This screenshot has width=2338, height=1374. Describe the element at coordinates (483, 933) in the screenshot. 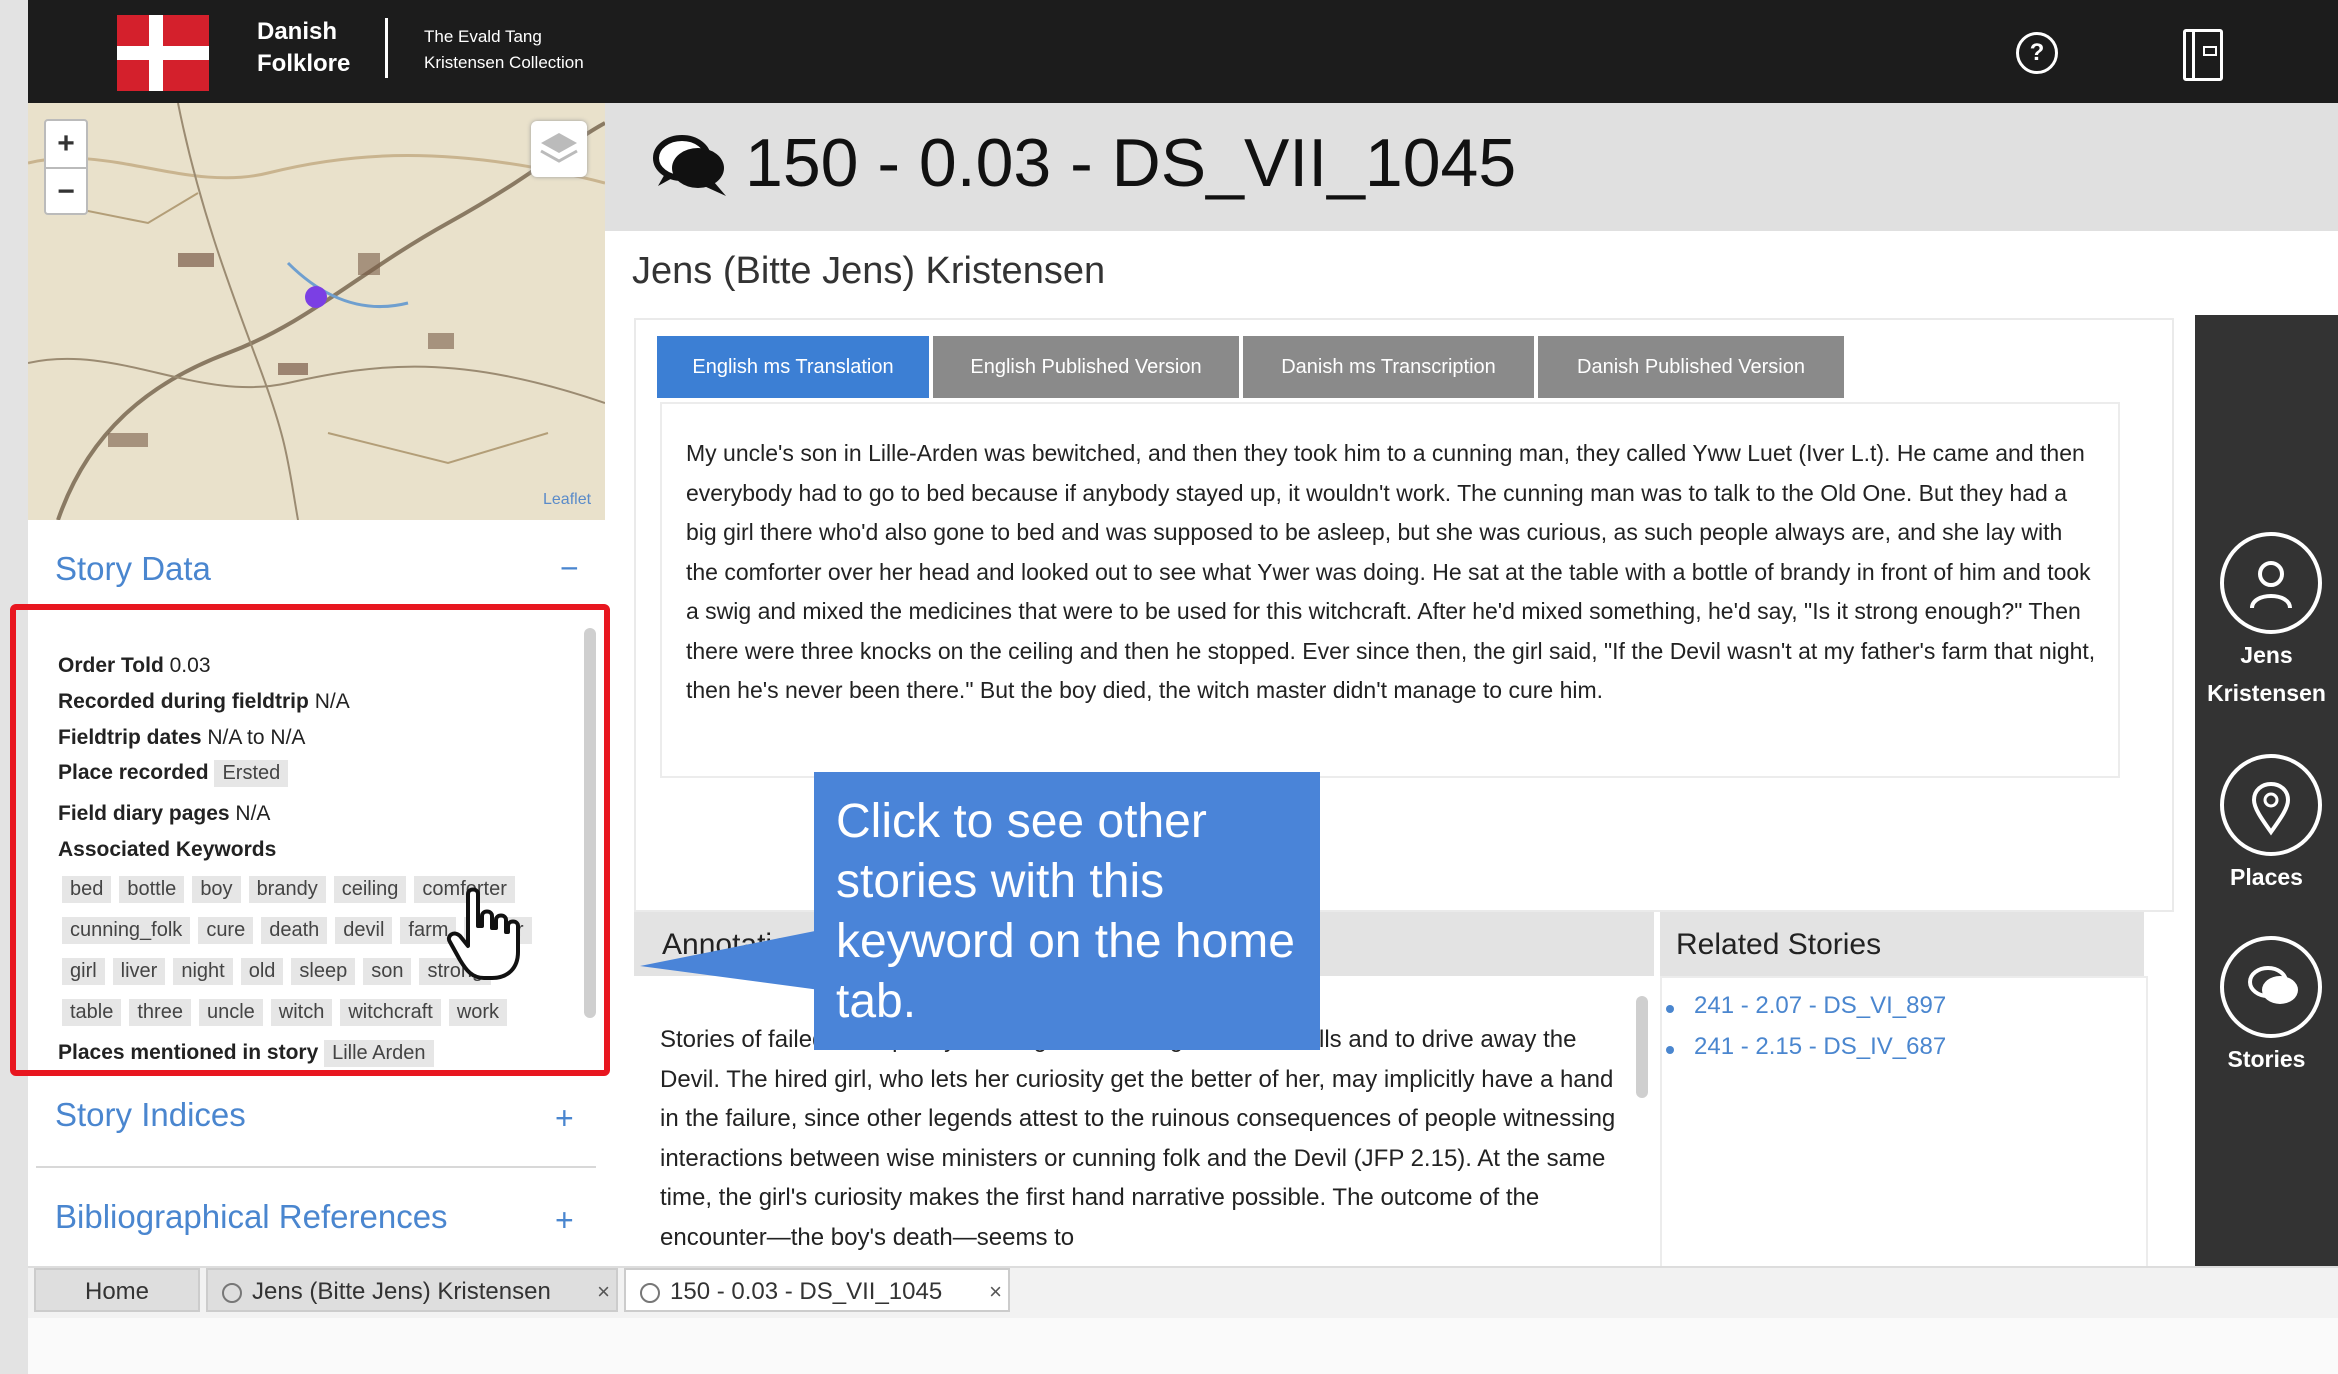

I see `hand-pointer-icon` at that location.